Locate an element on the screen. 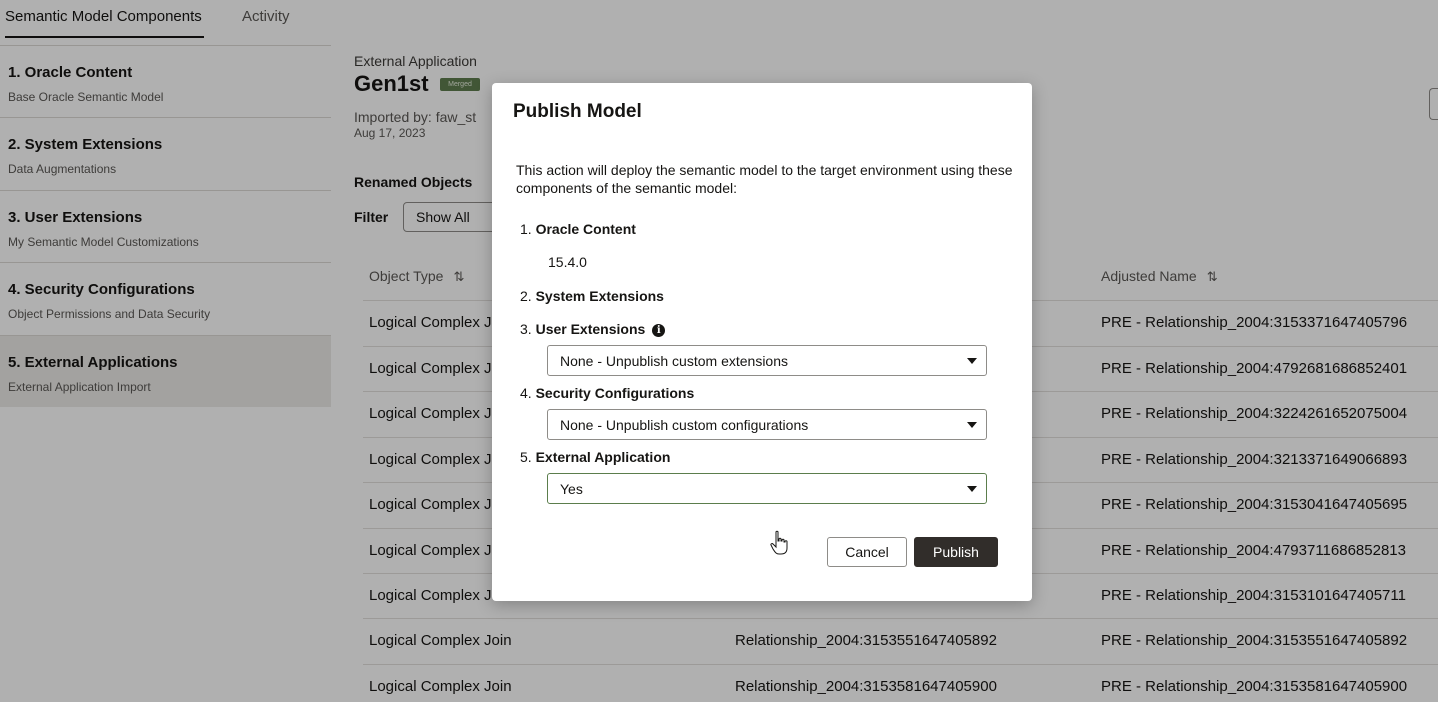  external-application-select: Yes is located at coordinates (767, 488).